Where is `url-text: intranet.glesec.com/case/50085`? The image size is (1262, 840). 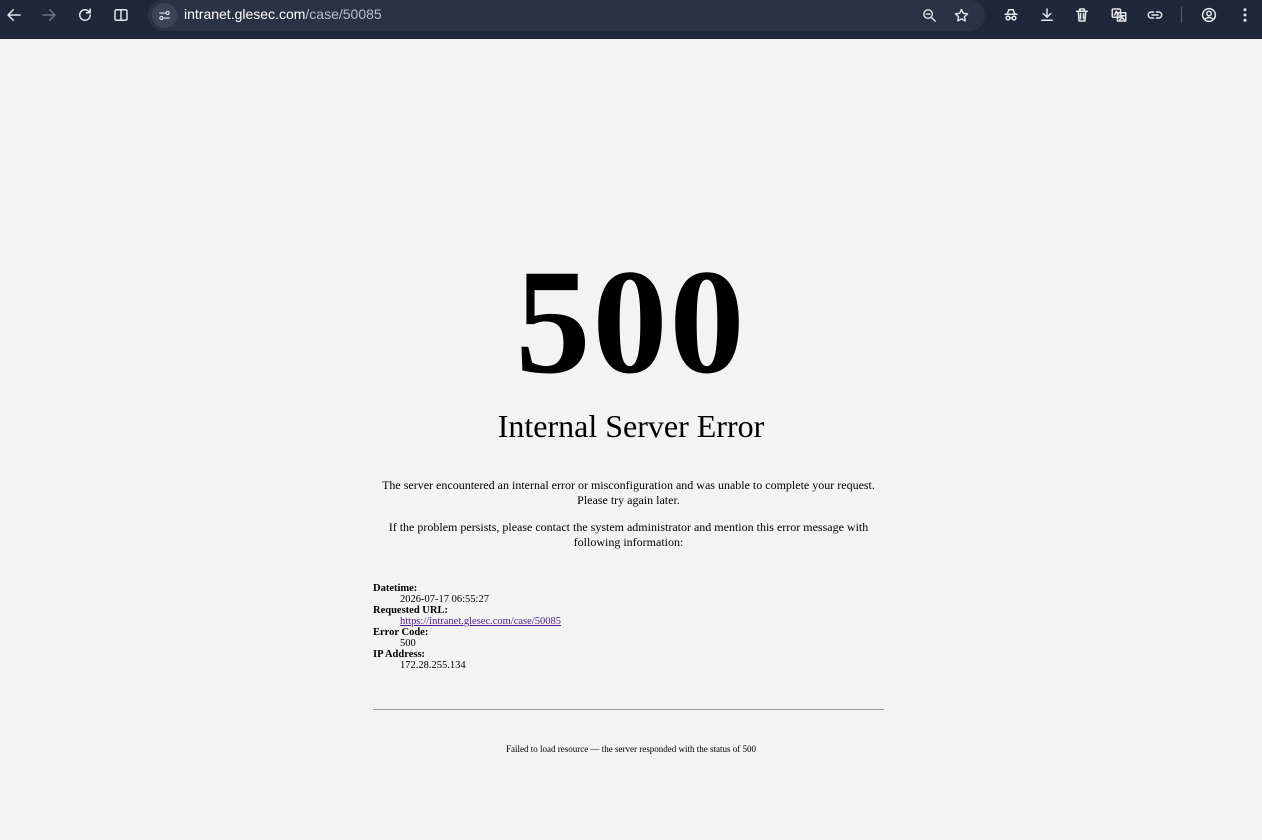
url-text: intranet.glesec.com/case/50085 is located at coordinates (283, 14).